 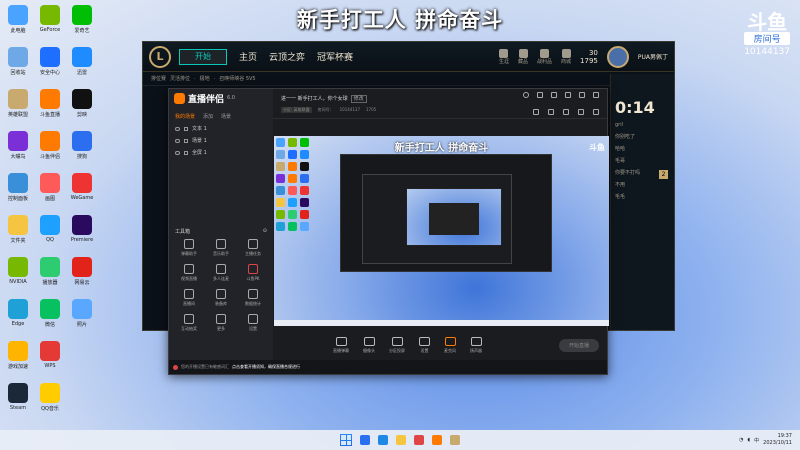 I want to click on tab-scene: 场景, so click(x=226, y=116).